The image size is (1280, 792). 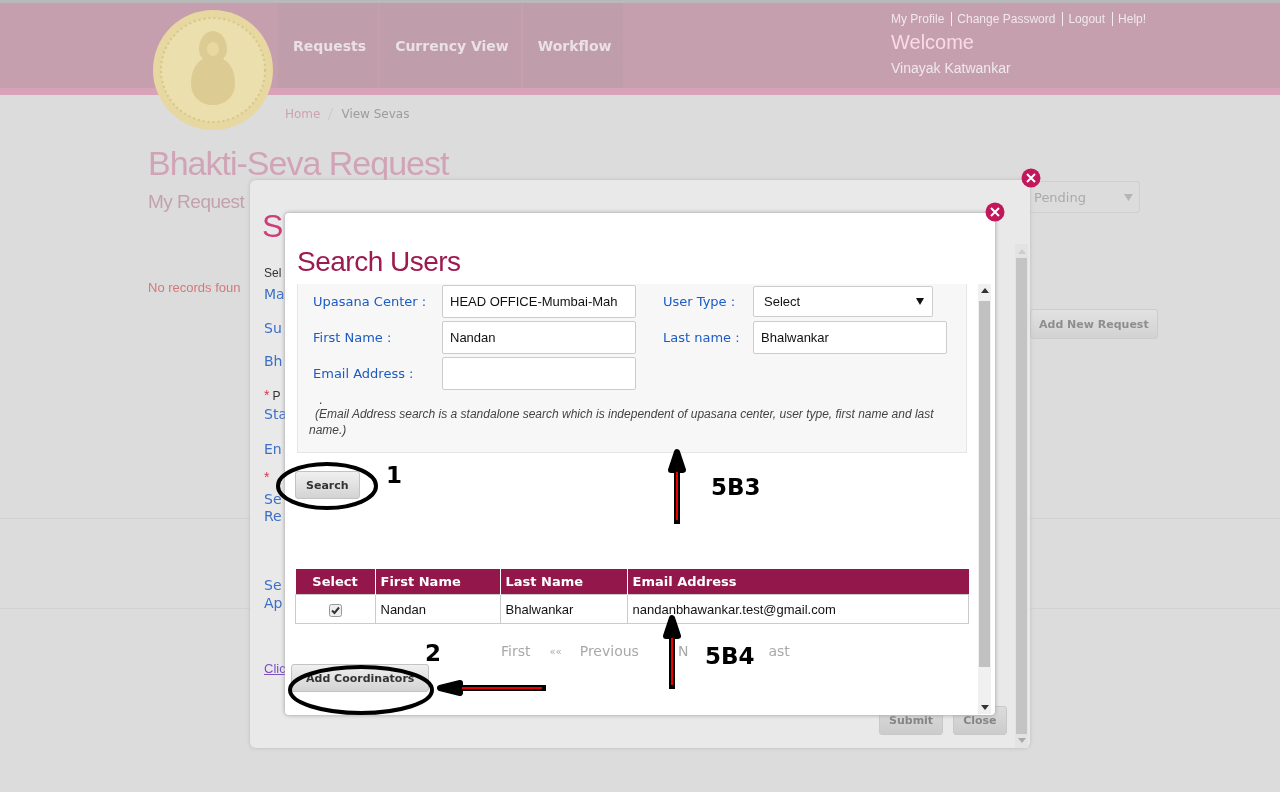 What do you see at coordinates (563, 582) in the screenshot?
I see `column-header: Last Name` at bounding box center [563, 582].